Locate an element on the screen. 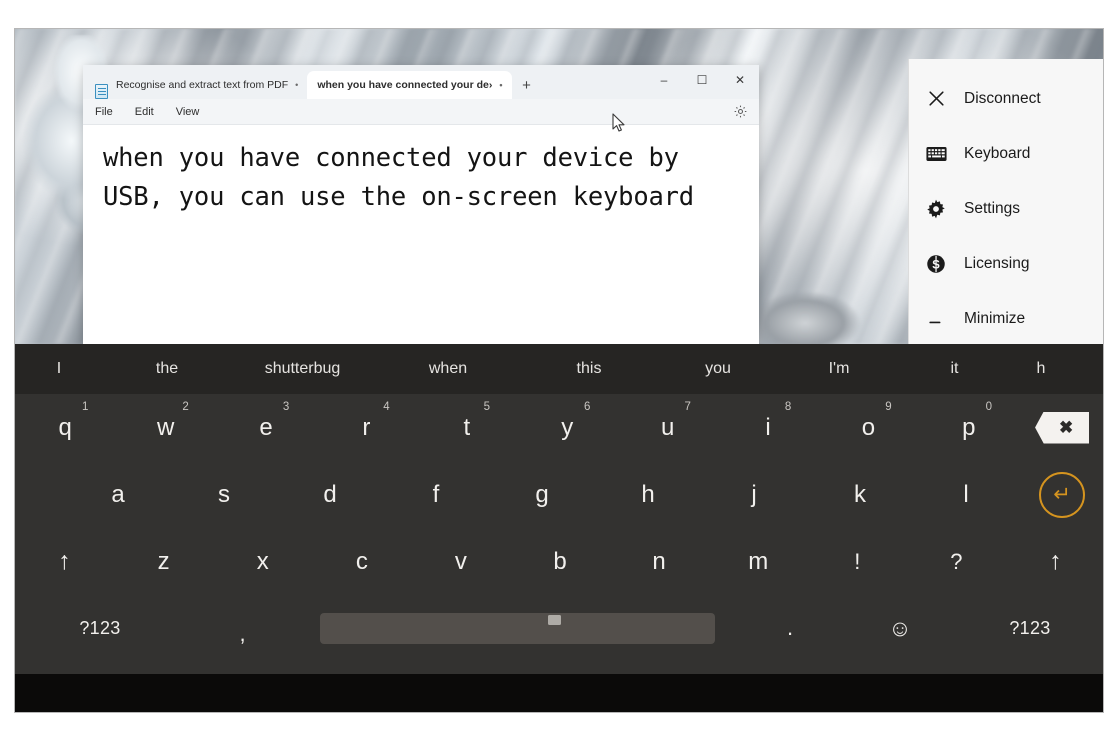  key-a: a is located at coordinates (118, 494).